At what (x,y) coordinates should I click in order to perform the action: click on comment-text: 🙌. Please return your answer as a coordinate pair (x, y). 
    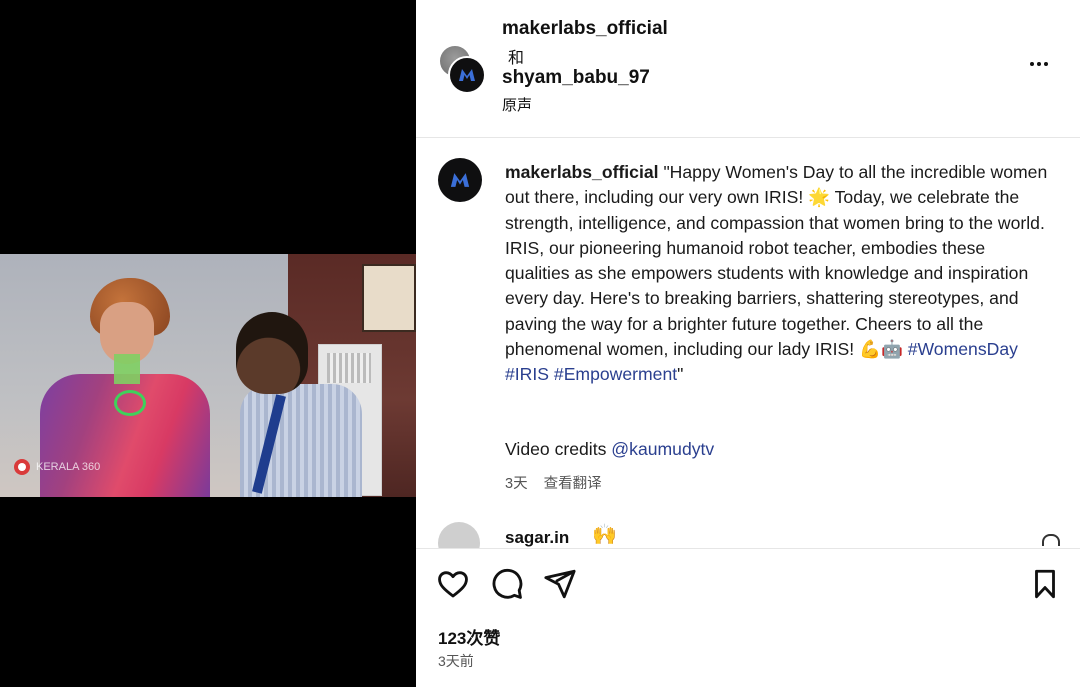
    Looking at the image, I should click on (604, 535).